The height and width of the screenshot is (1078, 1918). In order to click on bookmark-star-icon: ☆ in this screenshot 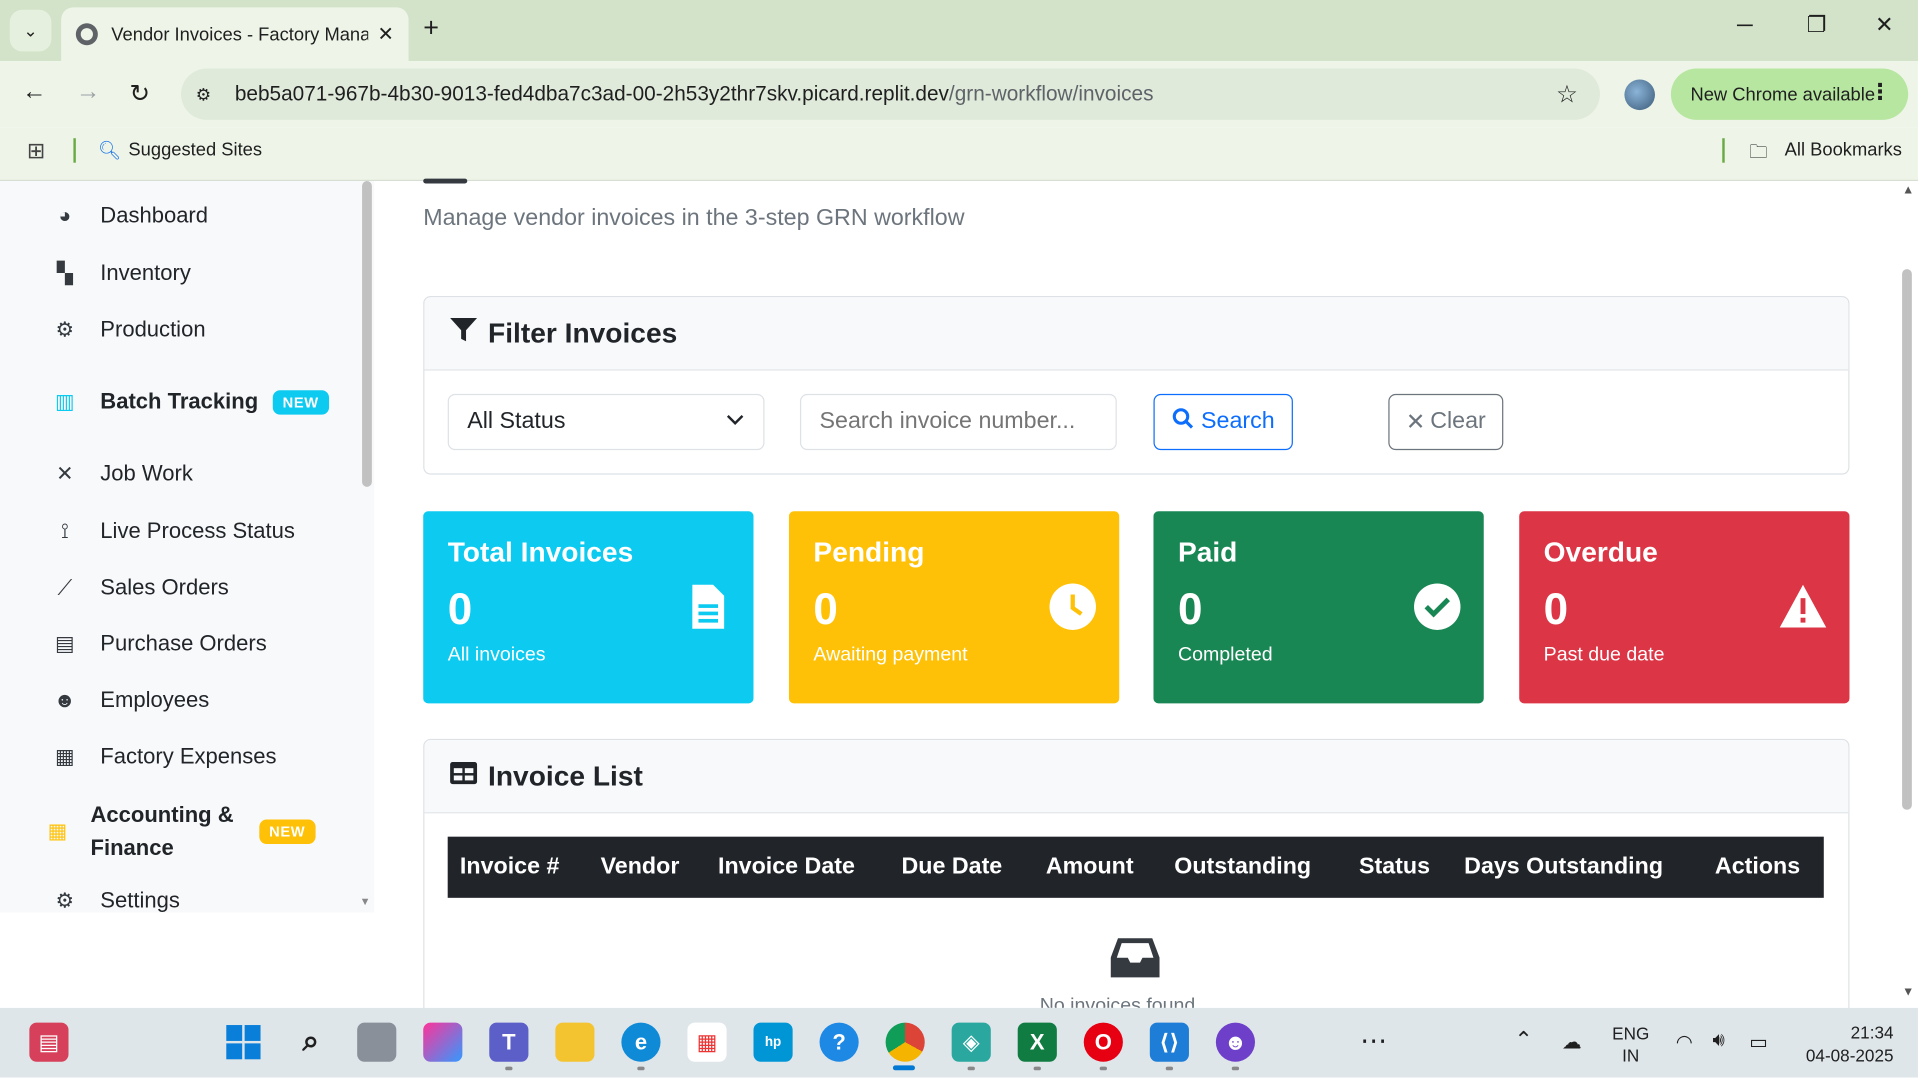, I will do `click(1567, 95)`.